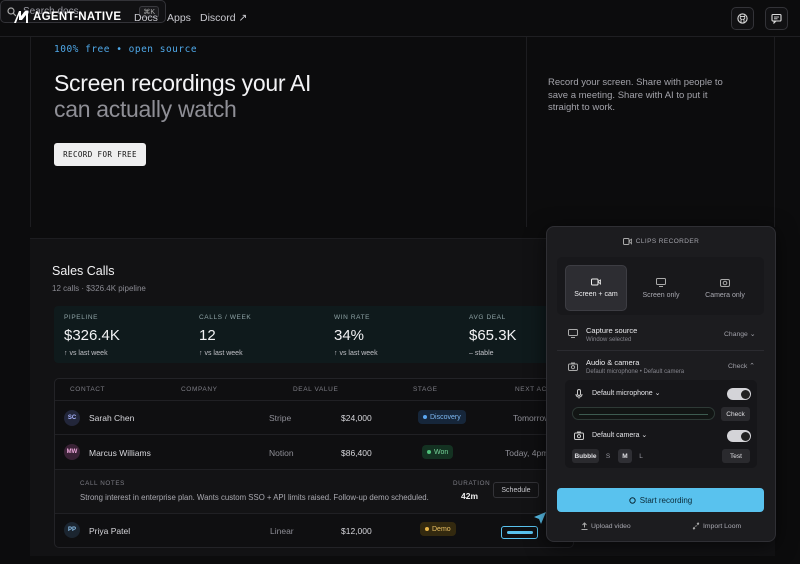 Image resolution: width=800 pixels, height=564 pixels. I want to click on deal-value: $12,000, so click(356, 531).